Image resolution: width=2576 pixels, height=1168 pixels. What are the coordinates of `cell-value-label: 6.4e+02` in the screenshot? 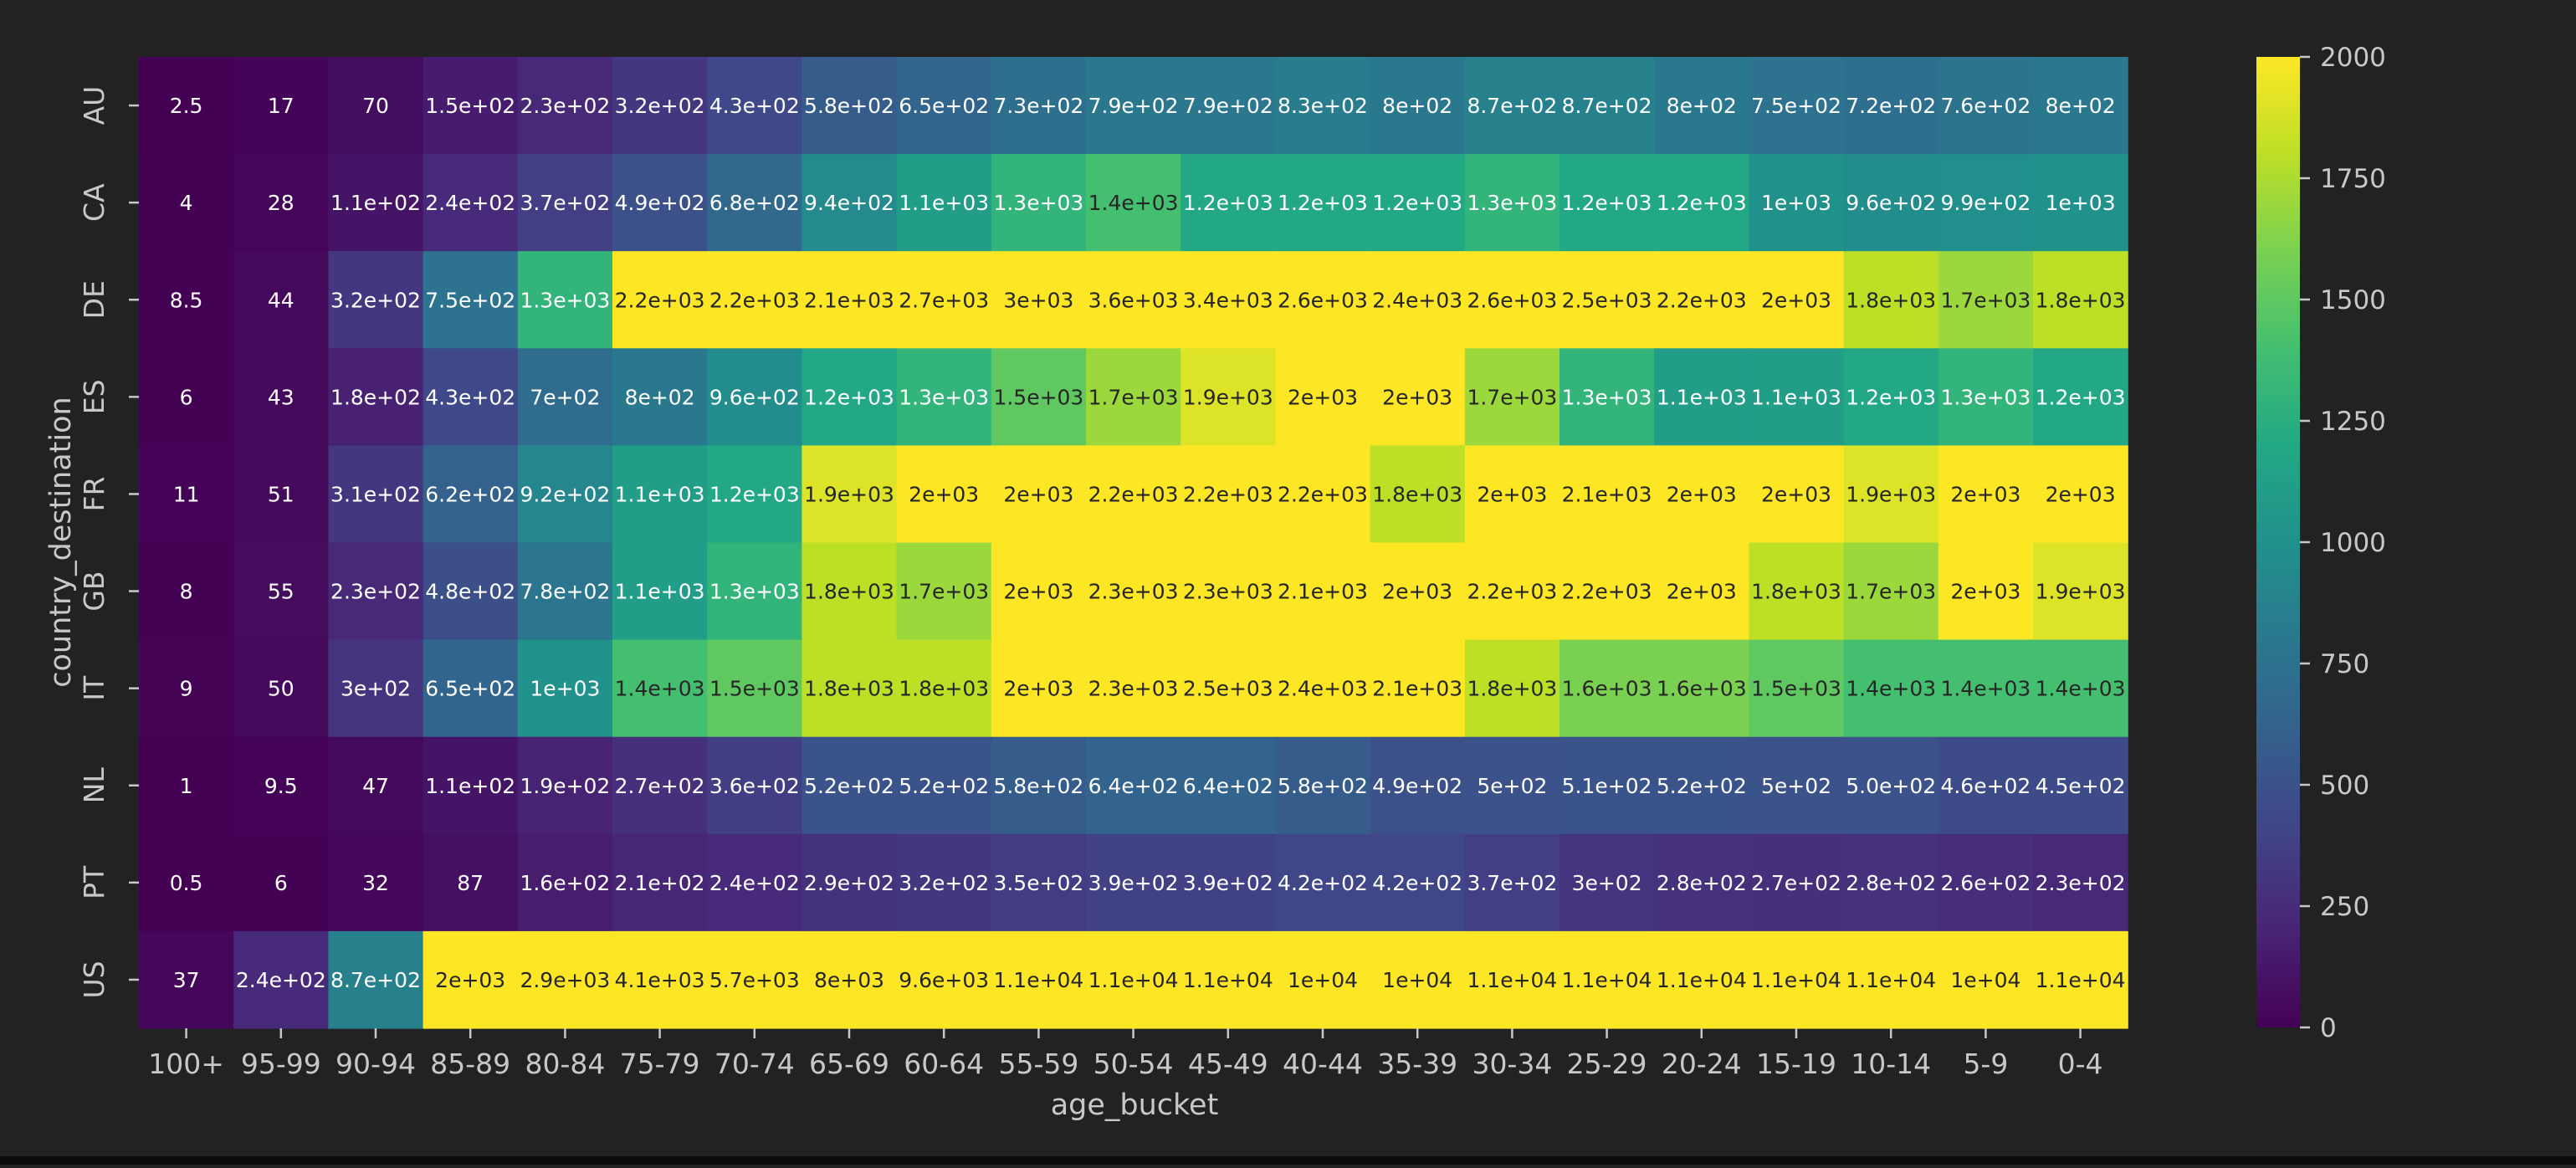 It's located at (1133, 786).